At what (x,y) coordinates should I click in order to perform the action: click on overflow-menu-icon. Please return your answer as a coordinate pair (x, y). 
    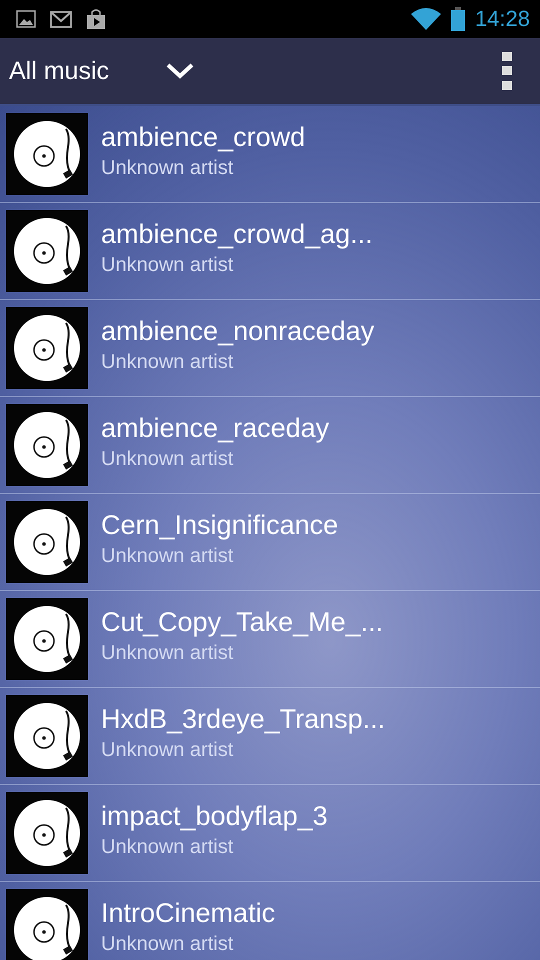
    Looking at the image, I should click on (507, 71).